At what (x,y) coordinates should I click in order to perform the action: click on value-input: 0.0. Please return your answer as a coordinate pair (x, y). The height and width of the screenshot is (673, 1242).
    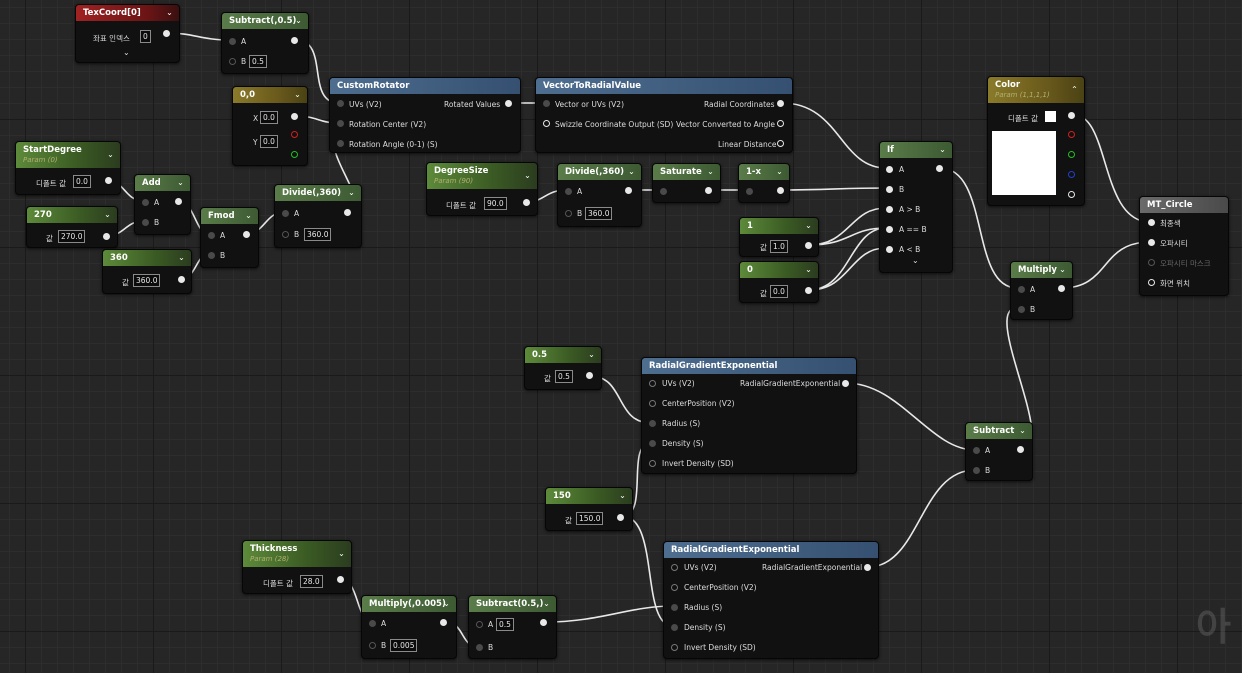
    Looking at the image, I should click on (779, 291).